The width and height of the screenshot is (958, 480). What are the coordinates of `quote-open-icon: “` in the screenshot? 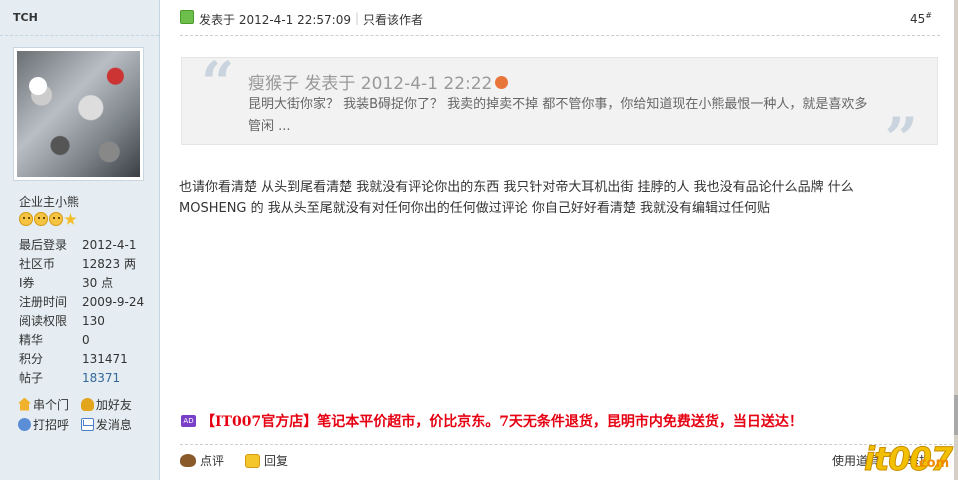 It's located at (218, 83).